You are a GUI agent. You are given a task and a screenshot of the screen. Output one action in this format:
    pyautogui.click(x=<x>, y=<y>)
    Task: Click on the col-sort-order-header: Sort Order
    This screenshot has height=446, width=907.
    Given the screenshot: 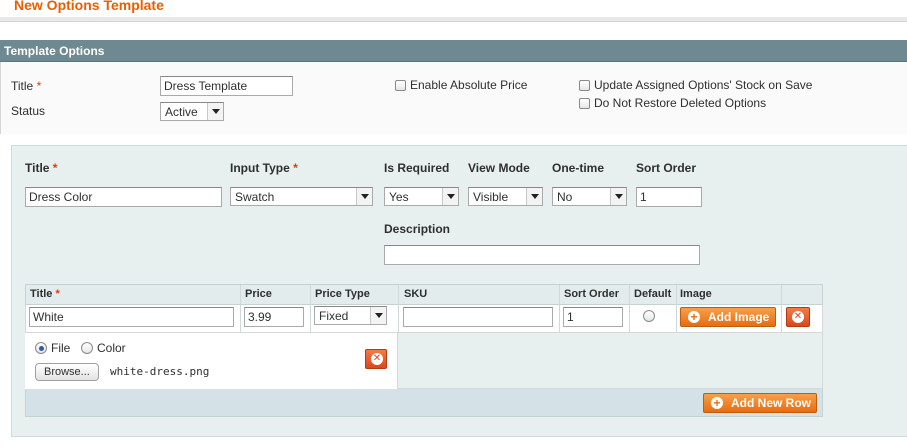 What is the action you would take?
    pyautogui.click(x=592, y=294)
    